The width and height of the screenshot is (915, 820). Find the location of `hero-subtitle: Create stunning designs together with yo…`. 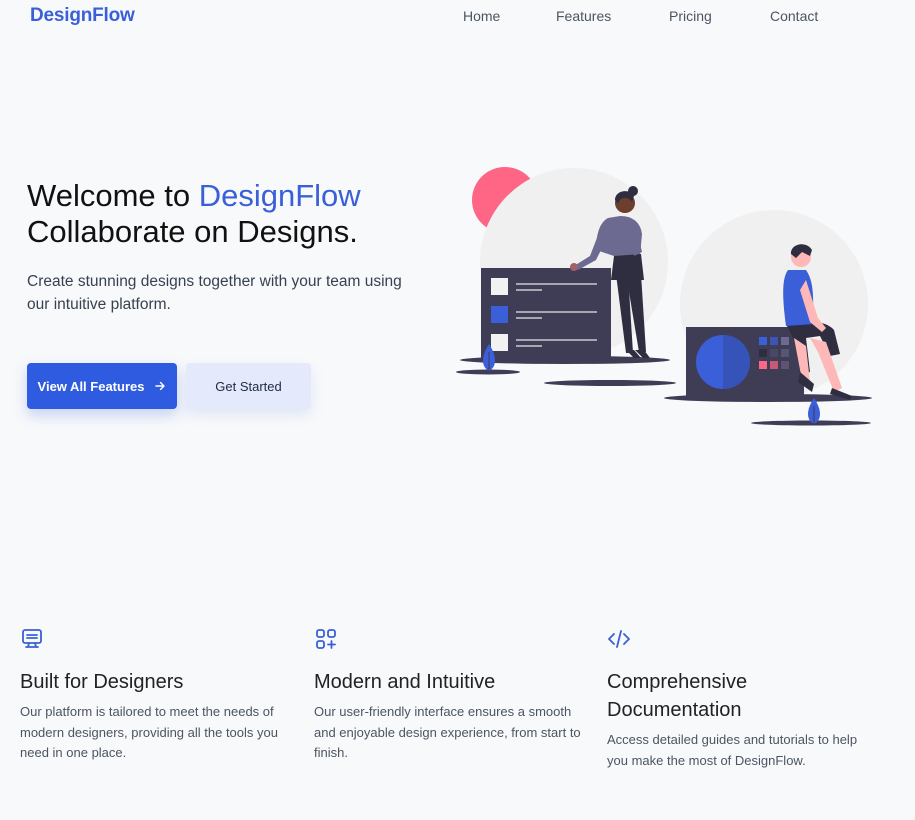

hero-subtitle: Create stunning designs together with yo… is located at coordinates (214, 293).